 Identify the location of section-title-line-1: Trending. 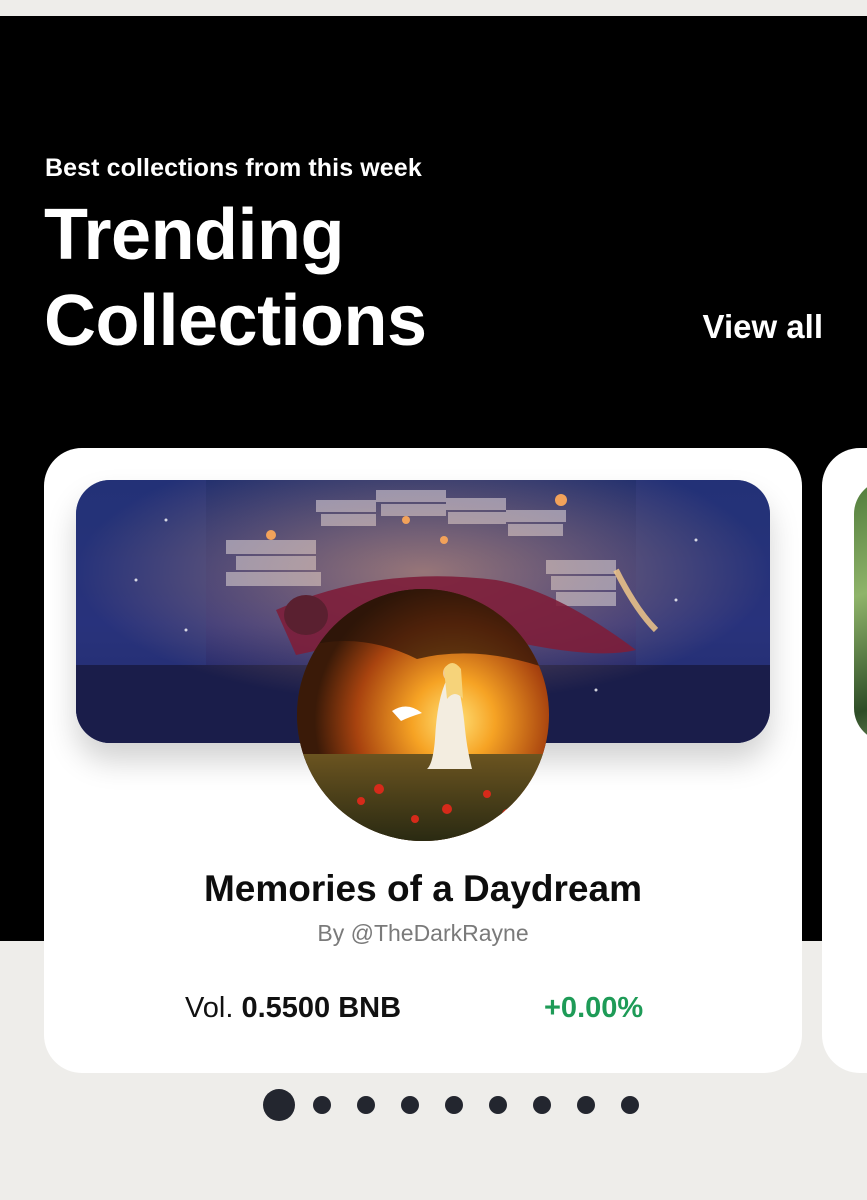
(194, 235).